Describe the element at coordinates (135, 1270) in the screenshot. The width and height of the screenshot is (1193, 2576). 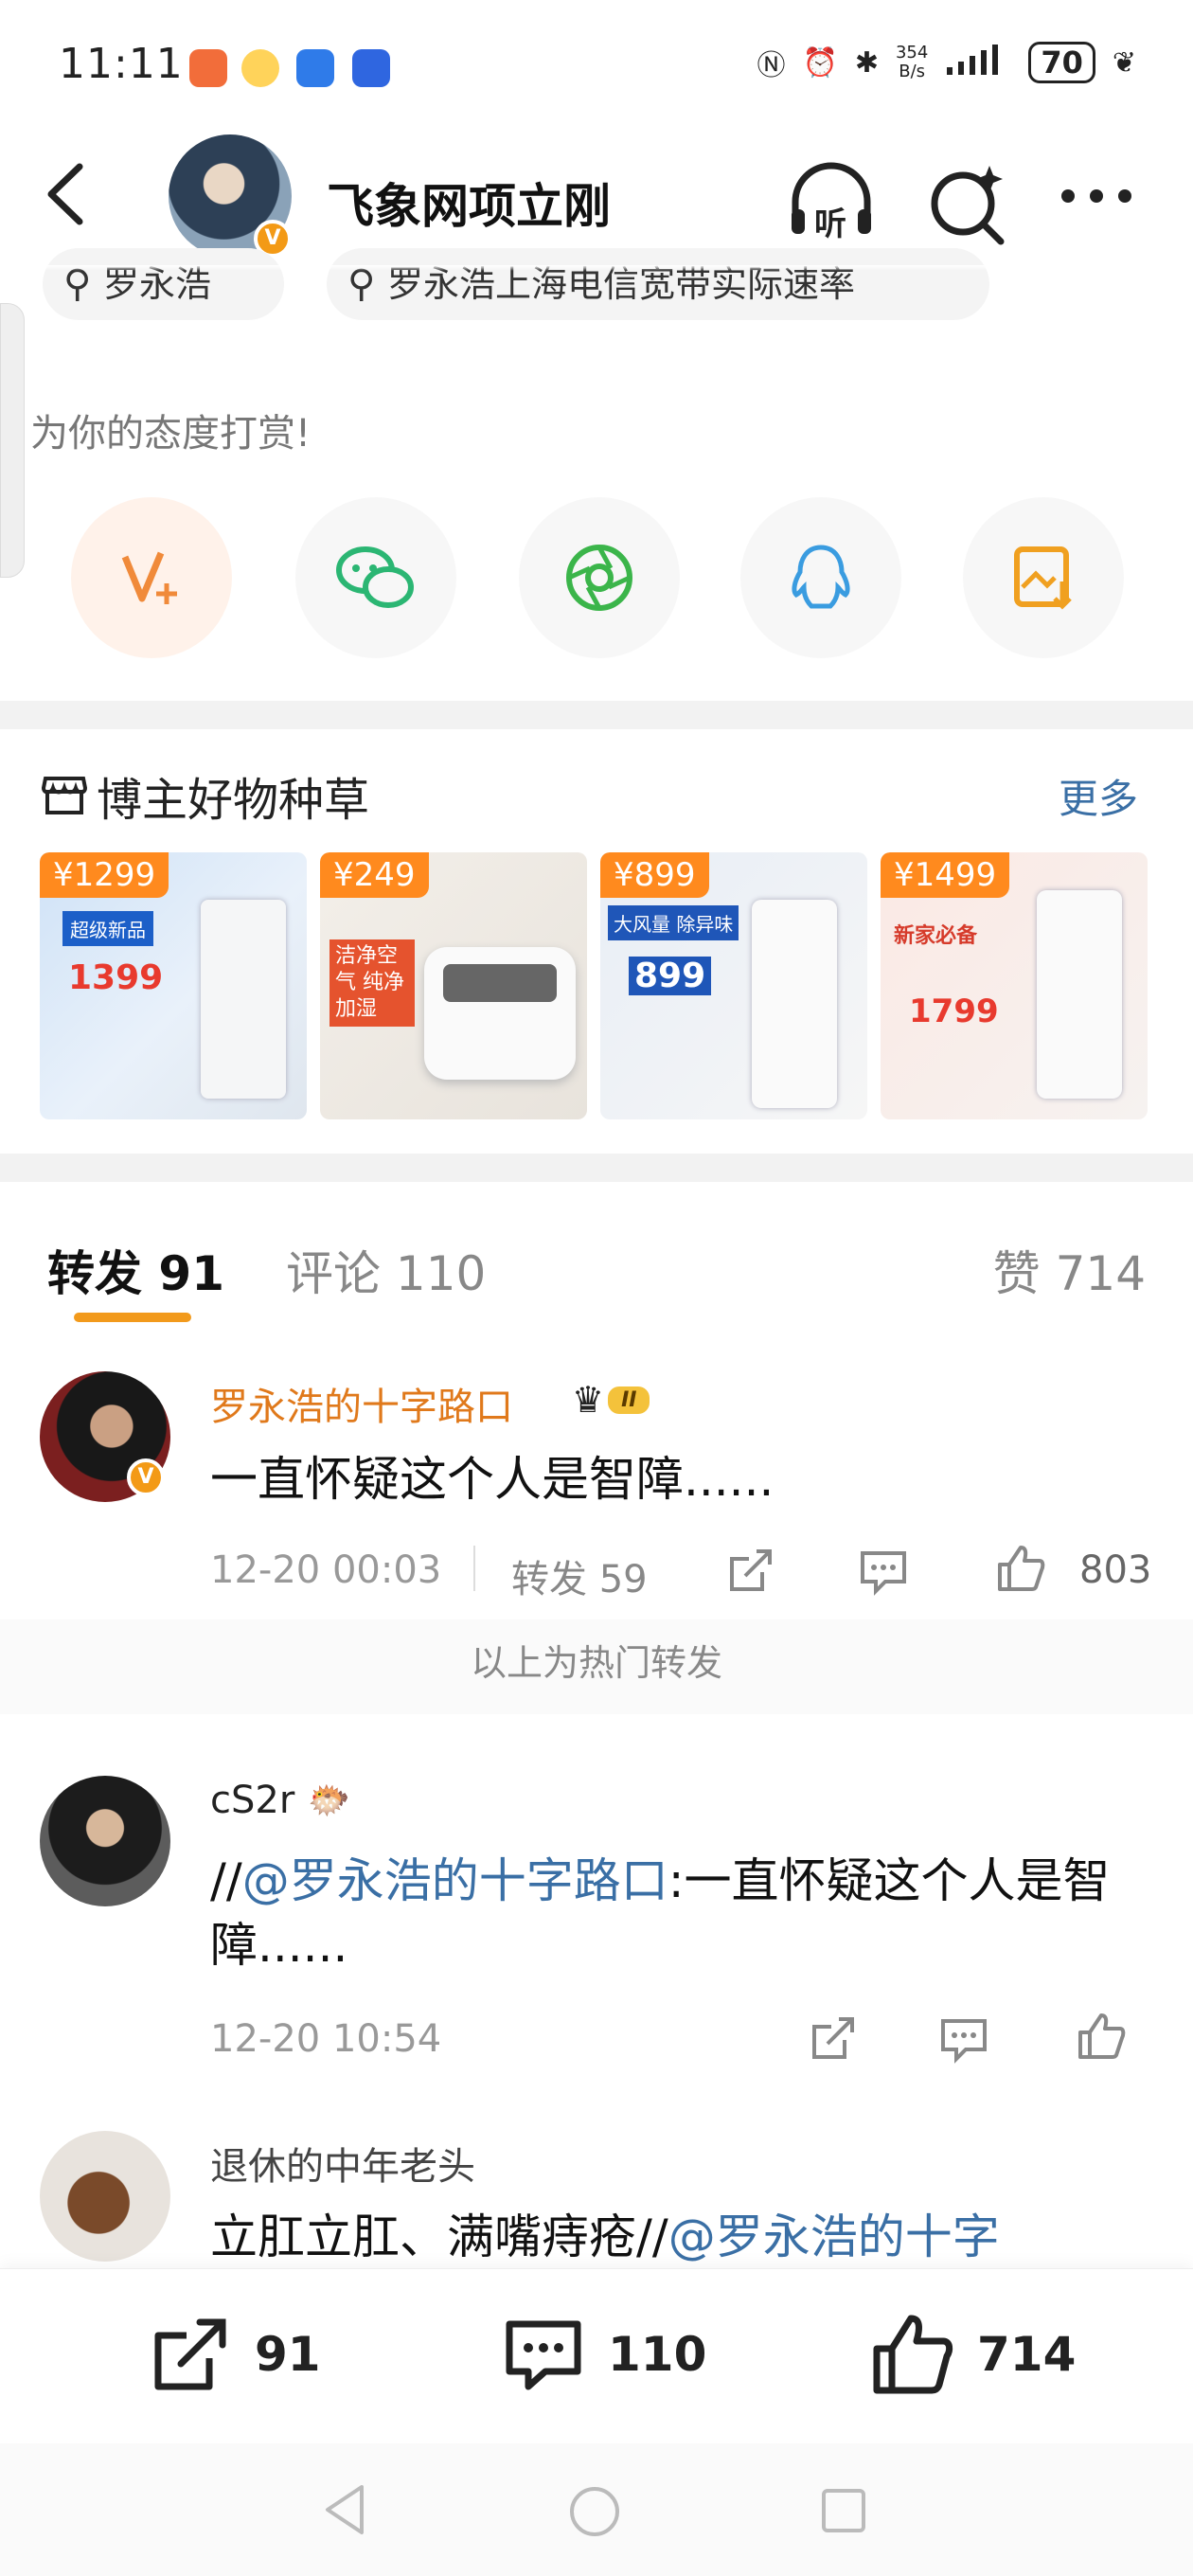
I see `tab-repost: 转发 91` at that location.